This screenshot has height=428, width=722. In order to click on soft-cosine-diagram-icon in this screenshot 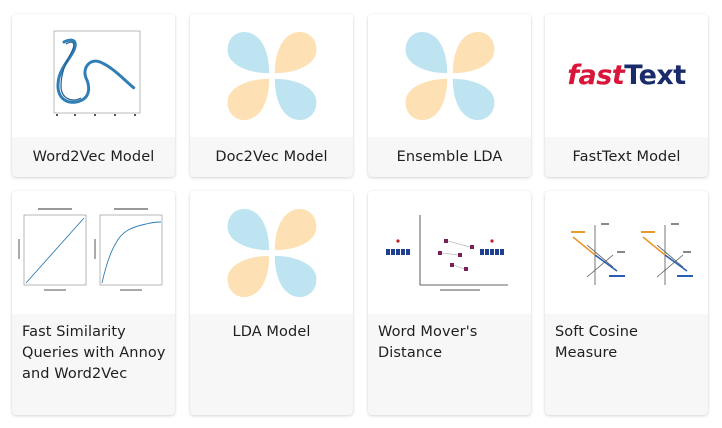, I will do `click(631, 254)`.